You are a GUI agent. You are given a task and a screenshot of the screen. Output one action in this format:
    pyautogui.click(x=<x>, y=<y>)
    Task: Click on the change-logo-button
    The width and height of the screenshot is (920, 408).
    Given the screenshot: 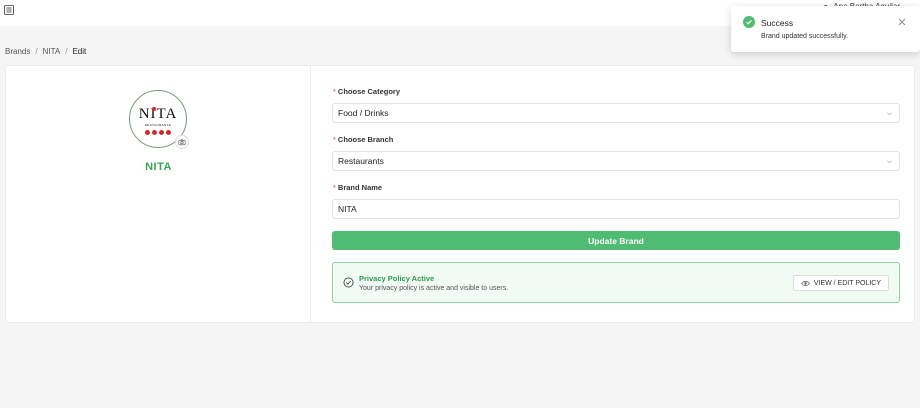 What is the action you would take?
    pyautogui.click(x=182, y=142)
    